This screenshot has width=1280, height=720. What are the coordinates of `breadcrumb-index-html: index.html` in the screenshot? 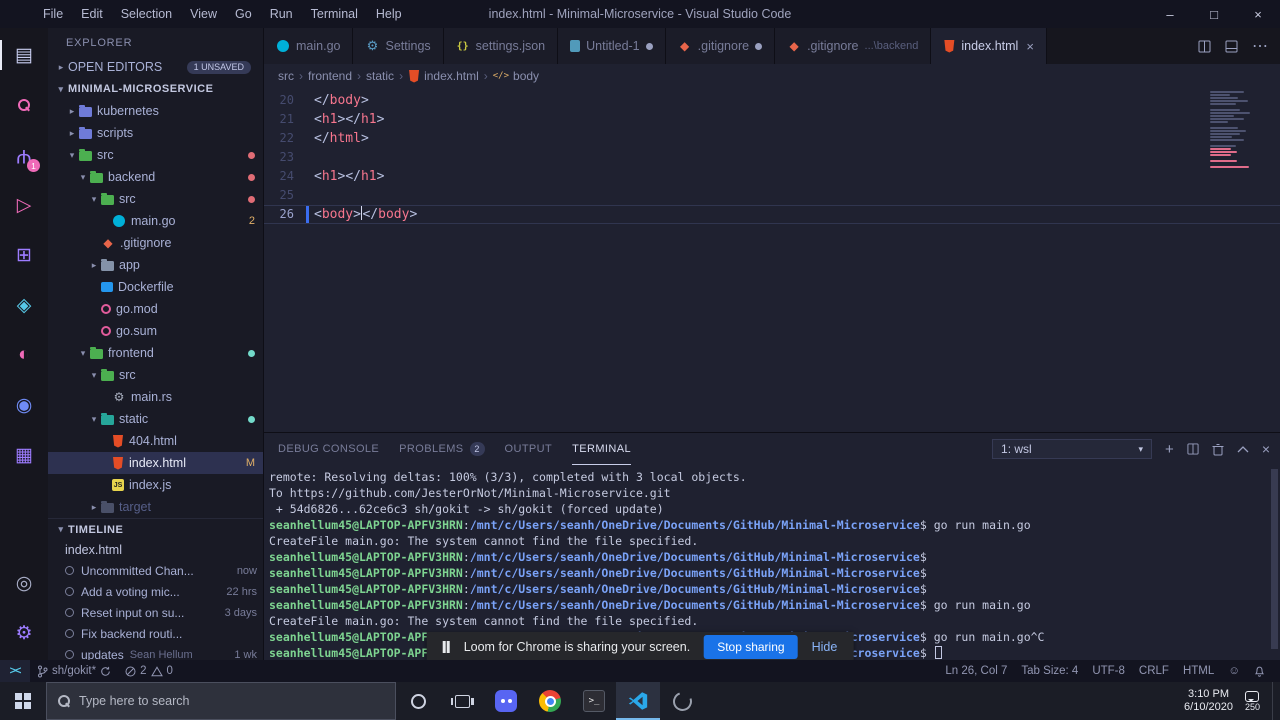 It's located at (443, 76).